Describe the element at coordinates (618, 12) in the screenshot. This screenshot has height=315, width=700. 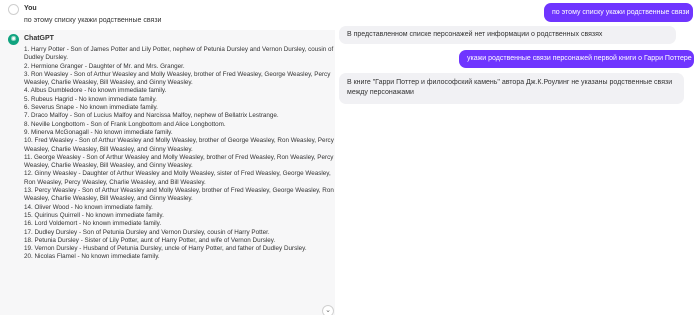
I see `user-message-bubble: по этому списку укажи родственные связи` at that location.